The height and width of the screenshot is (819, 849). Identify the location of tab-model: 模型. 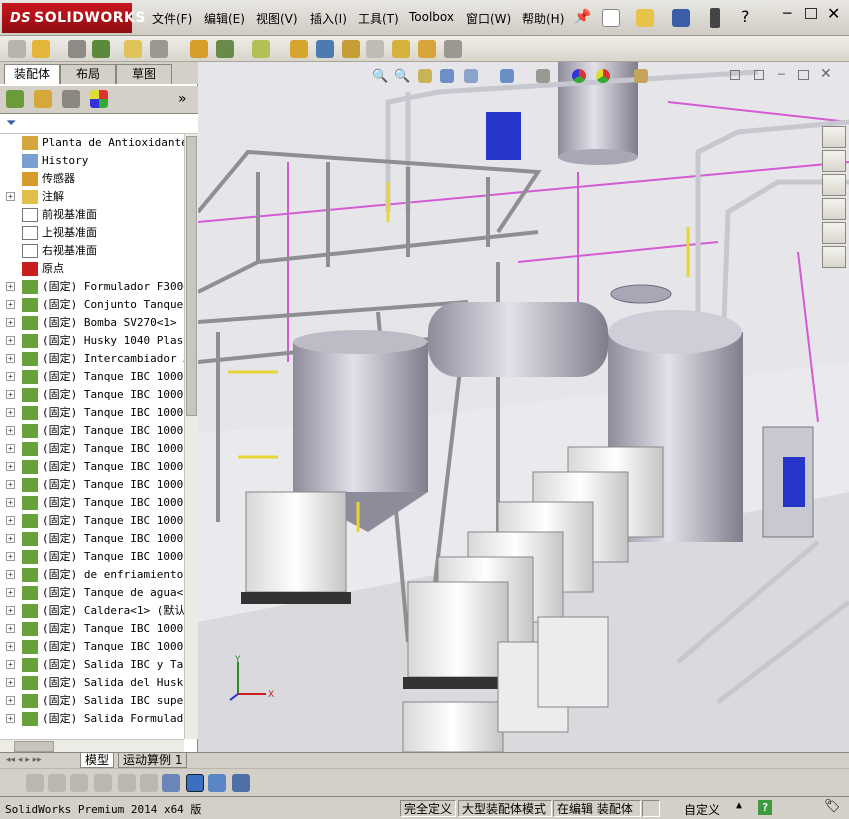
(97, 760).